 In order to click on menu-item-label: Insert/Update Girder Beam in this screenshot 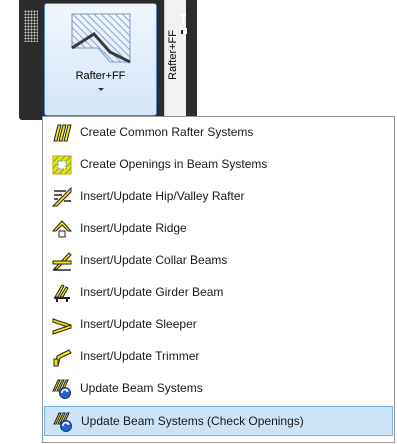, I will do `click(152, 292)`.